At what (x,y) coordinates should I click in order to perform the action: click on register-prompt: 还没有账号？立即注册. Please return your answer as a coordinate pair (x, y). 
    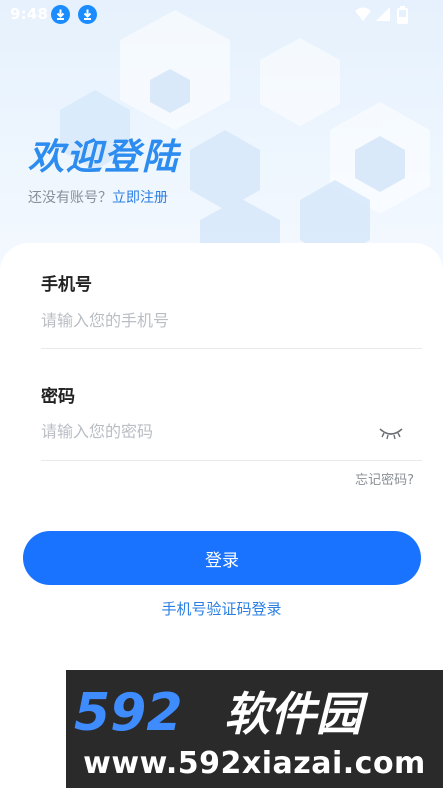
    Looking at the image, I should click on (98, 197).